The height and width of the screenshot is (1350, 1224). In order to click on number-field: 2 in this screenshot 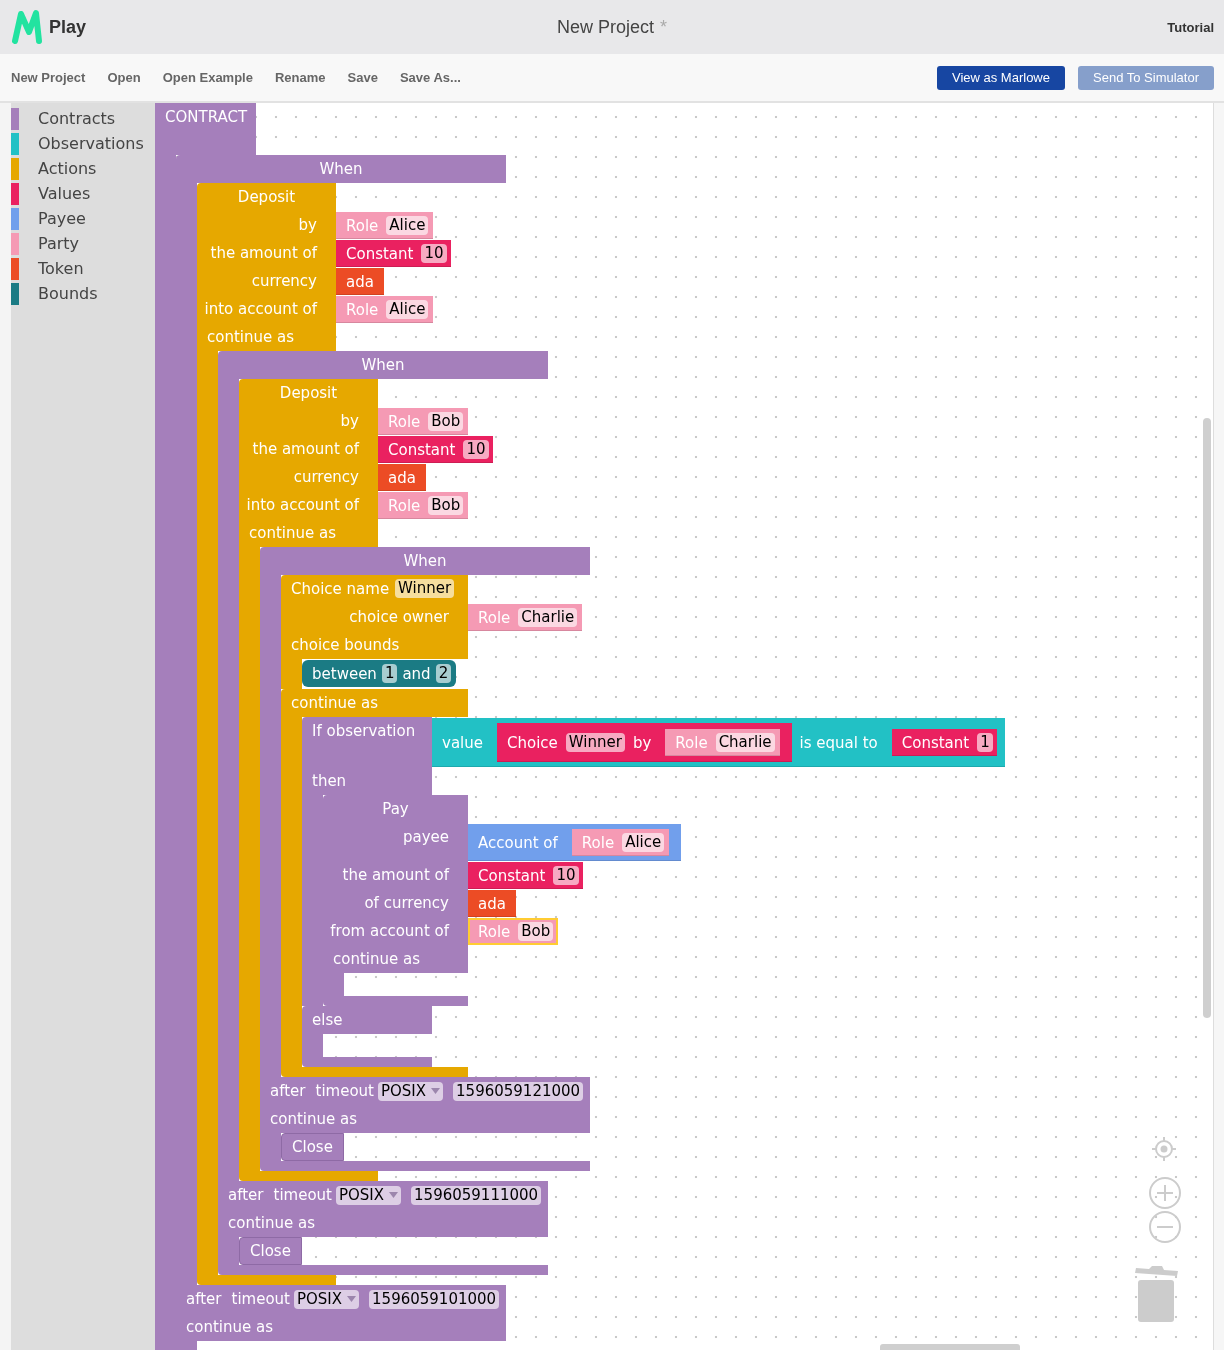, I will do `click(443, 673)`.